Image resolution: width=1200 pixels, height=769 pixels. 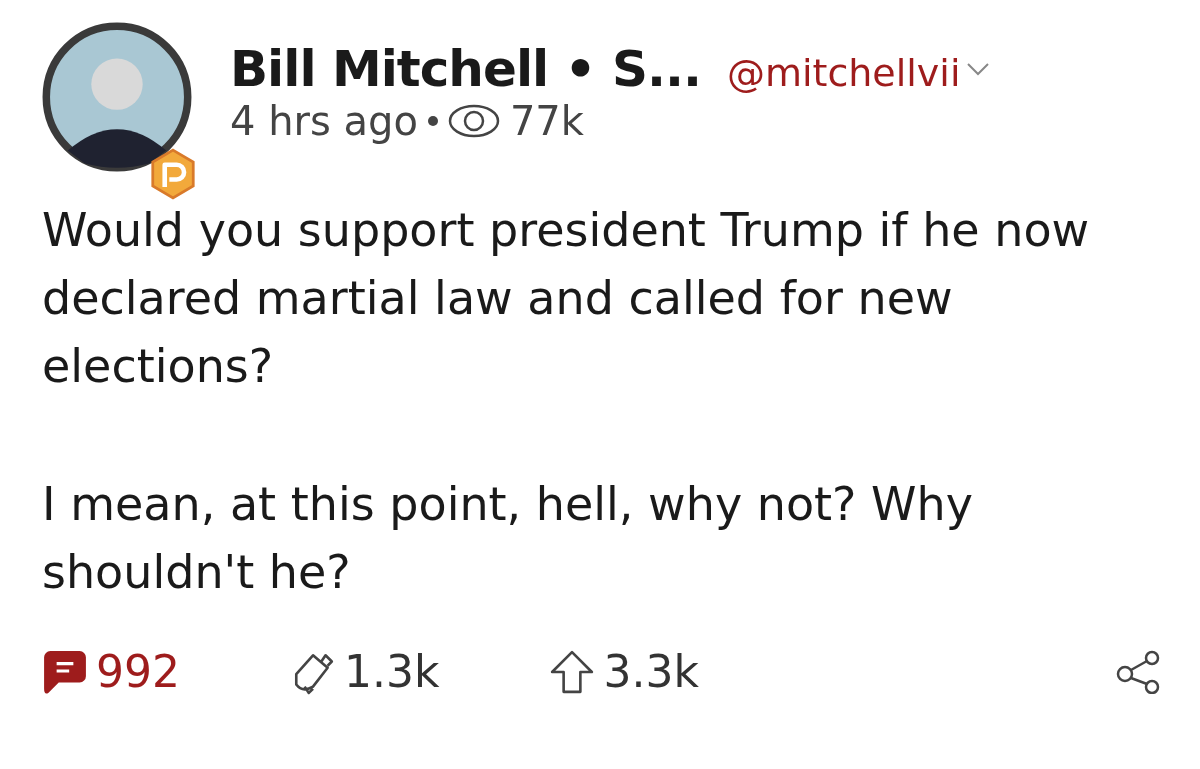 What do you see at coordinates (978, 69) in the screenshot?
I see `chevron-down-icon` at bounding box center [978, 69].